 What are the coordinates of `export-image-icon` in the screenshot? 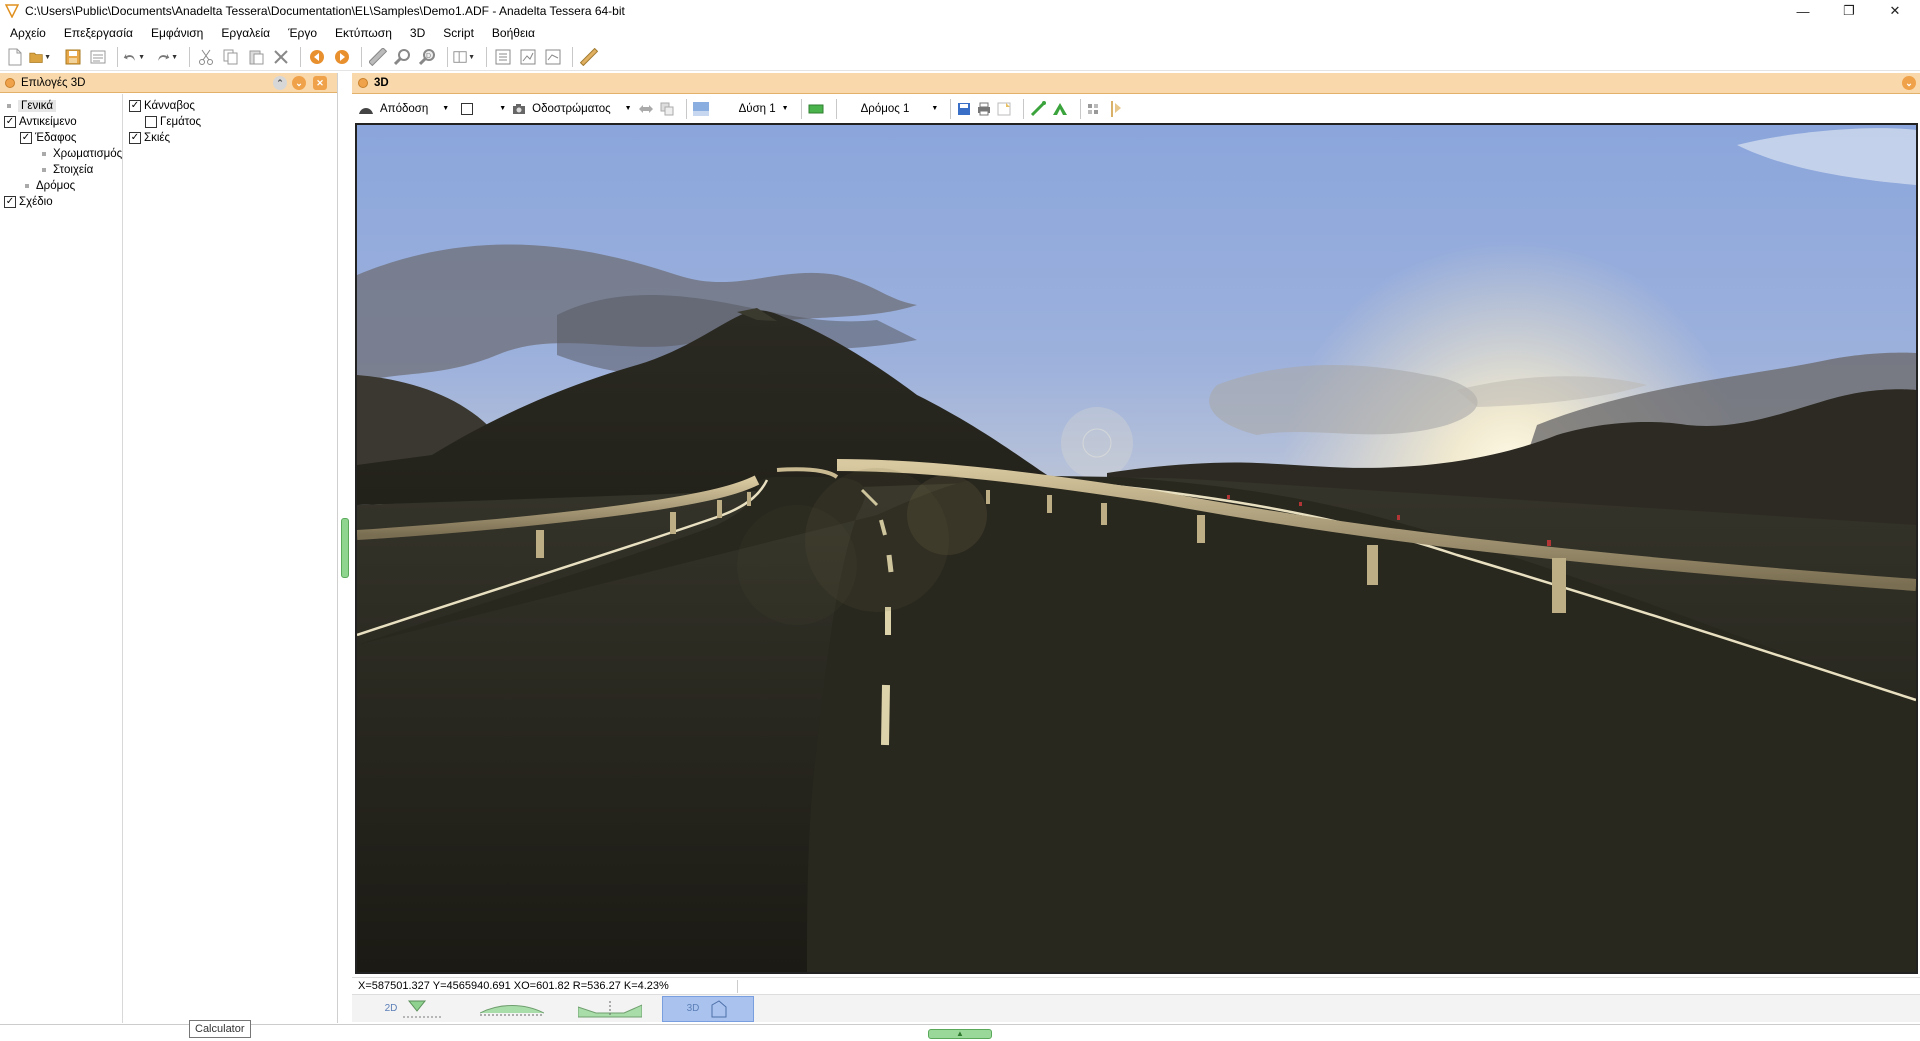 It's located at (1004, 109).